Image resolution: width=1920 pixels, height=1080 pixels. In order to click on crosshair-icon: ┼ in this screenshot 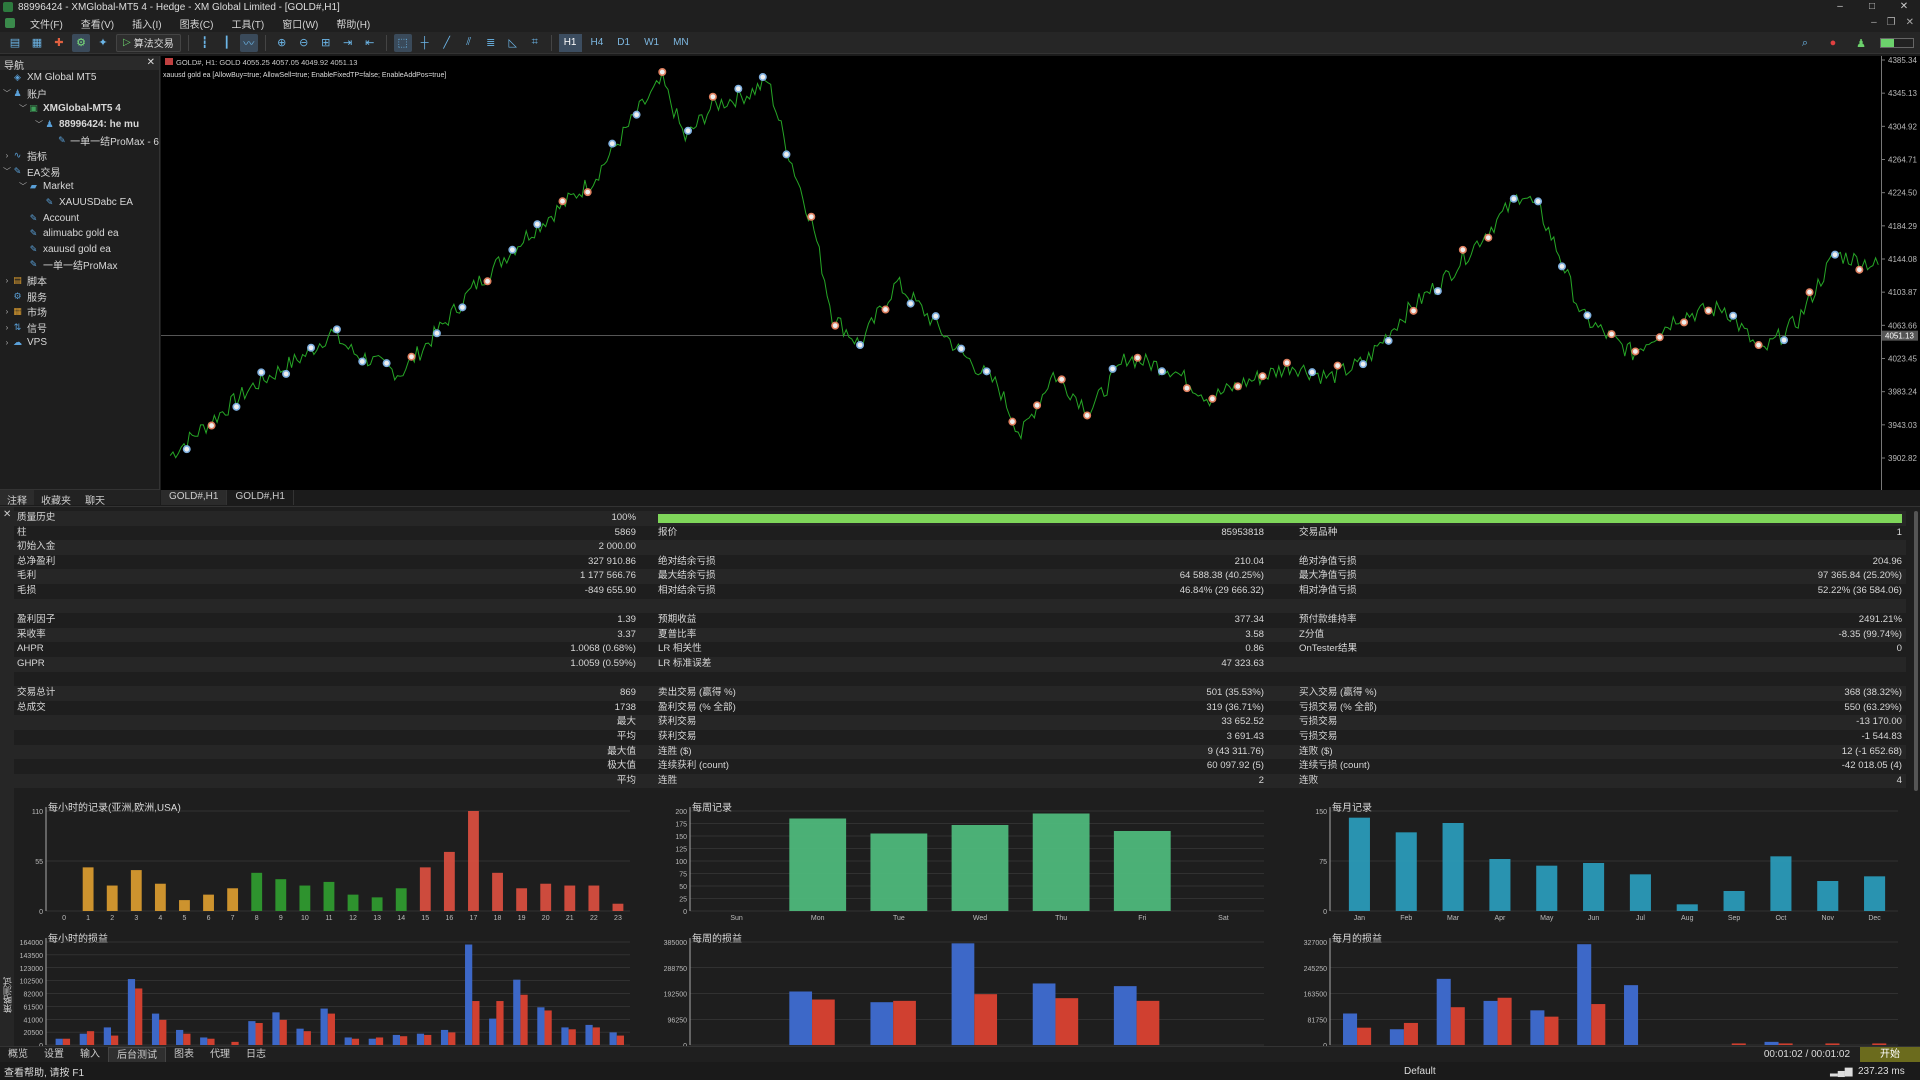, I will do `click(425, 43)`.